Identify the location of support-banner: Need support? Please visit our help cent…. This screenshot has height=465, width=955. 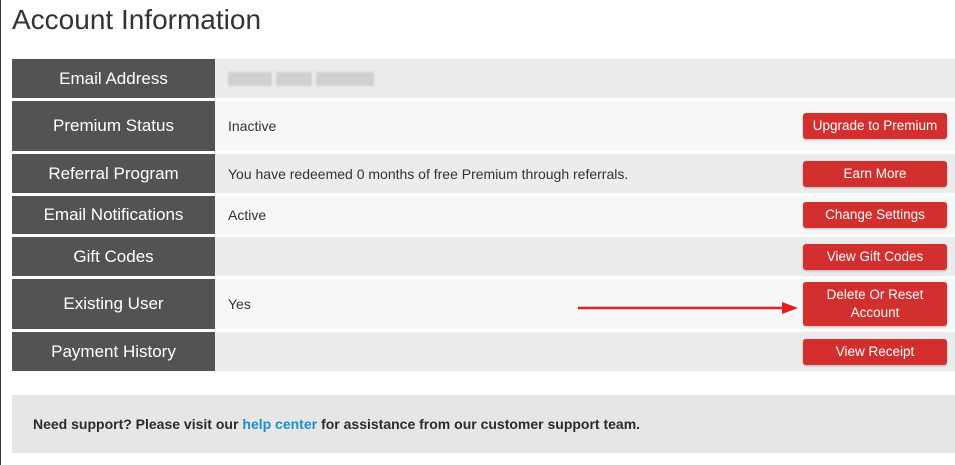
(483, 424).